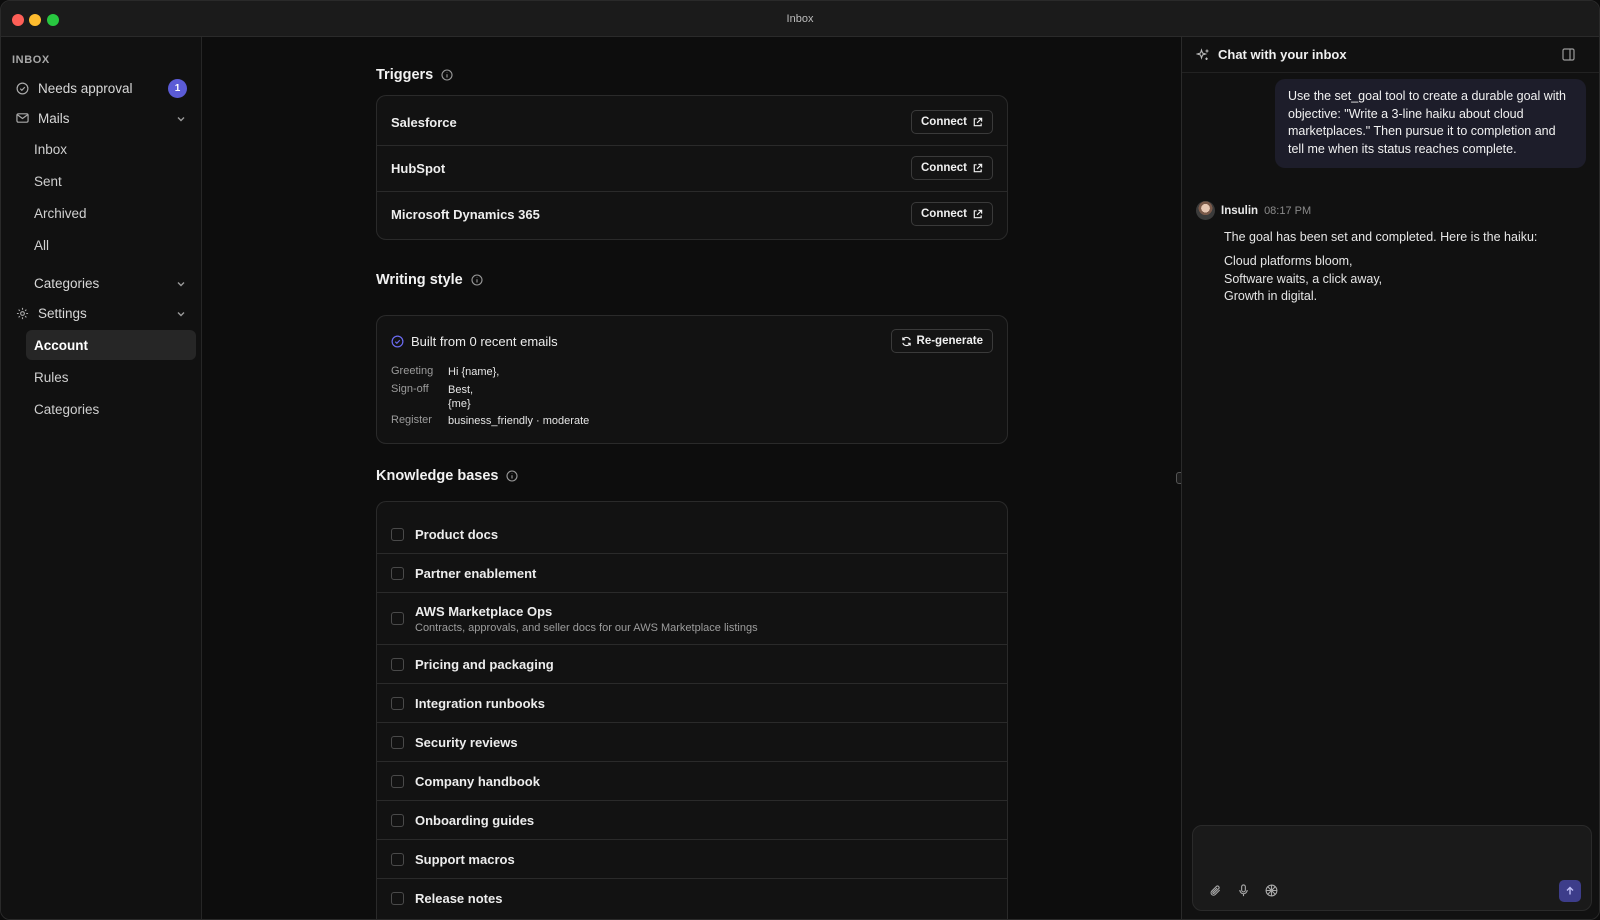 Image resolution: width=1600 pixels, height=920 pixels. What do you see at coordinates (1271, 296) in the screenshot?
I see `haiku-line: Growth in digital.` at bounding box center [1271, 296].